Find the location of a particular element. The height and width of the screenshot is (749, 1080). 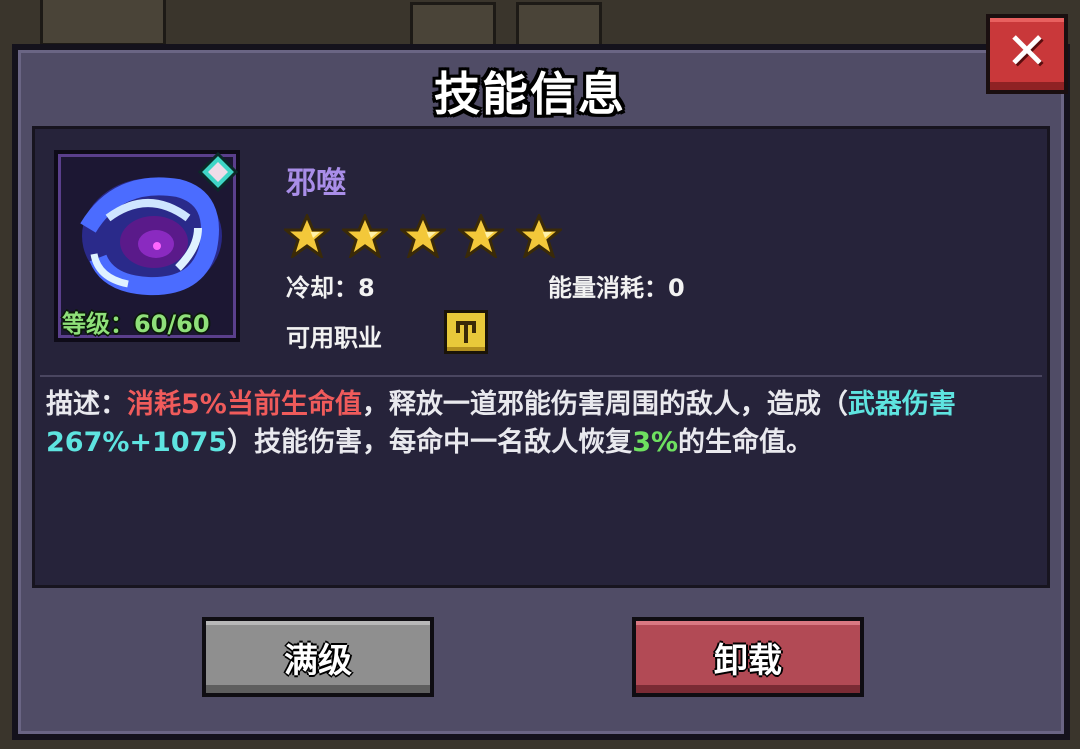

fist-class-glyph is located at coordinates (466, 332).